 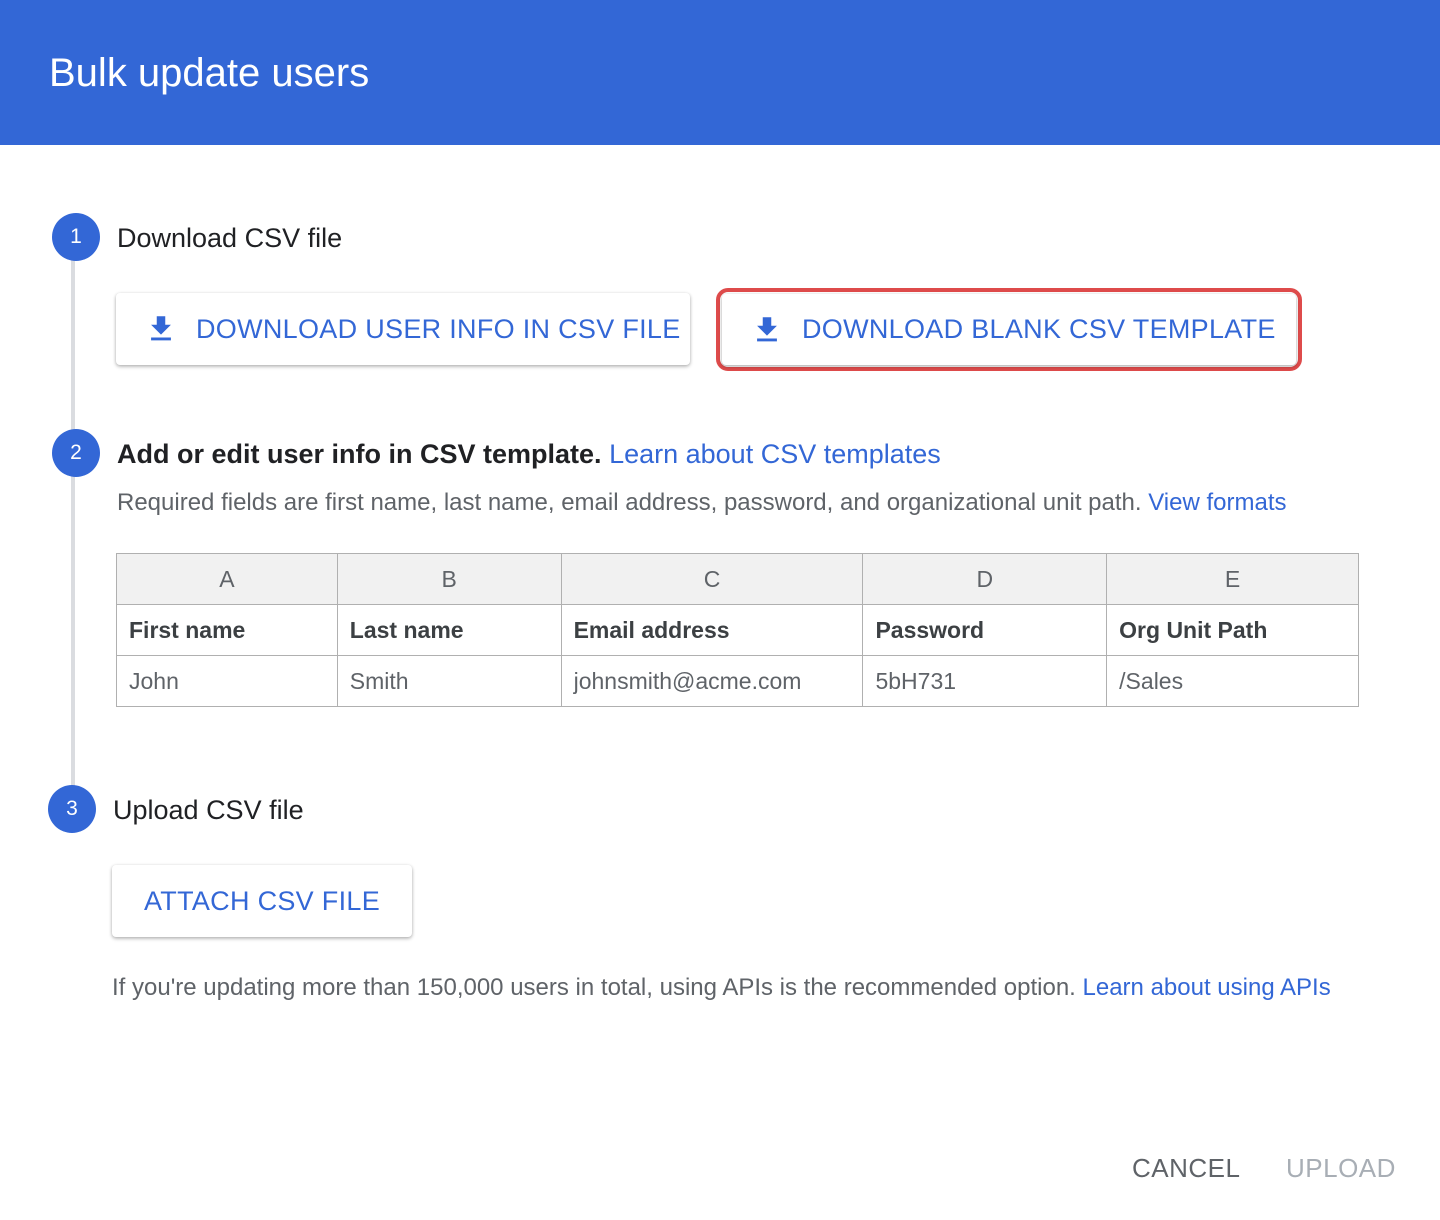 I want to click on attach-csv-file-button: ATTACH CSV FILE, so click(x=262, y=901).